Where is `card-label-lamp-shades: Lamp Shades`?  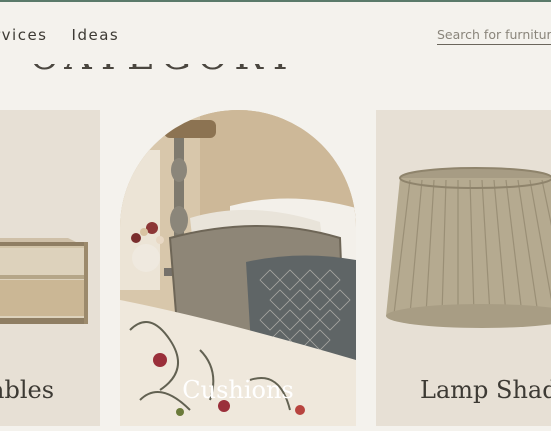
card-label-lamp-shades: Lamp Shades is located at coordinates (485, 390).